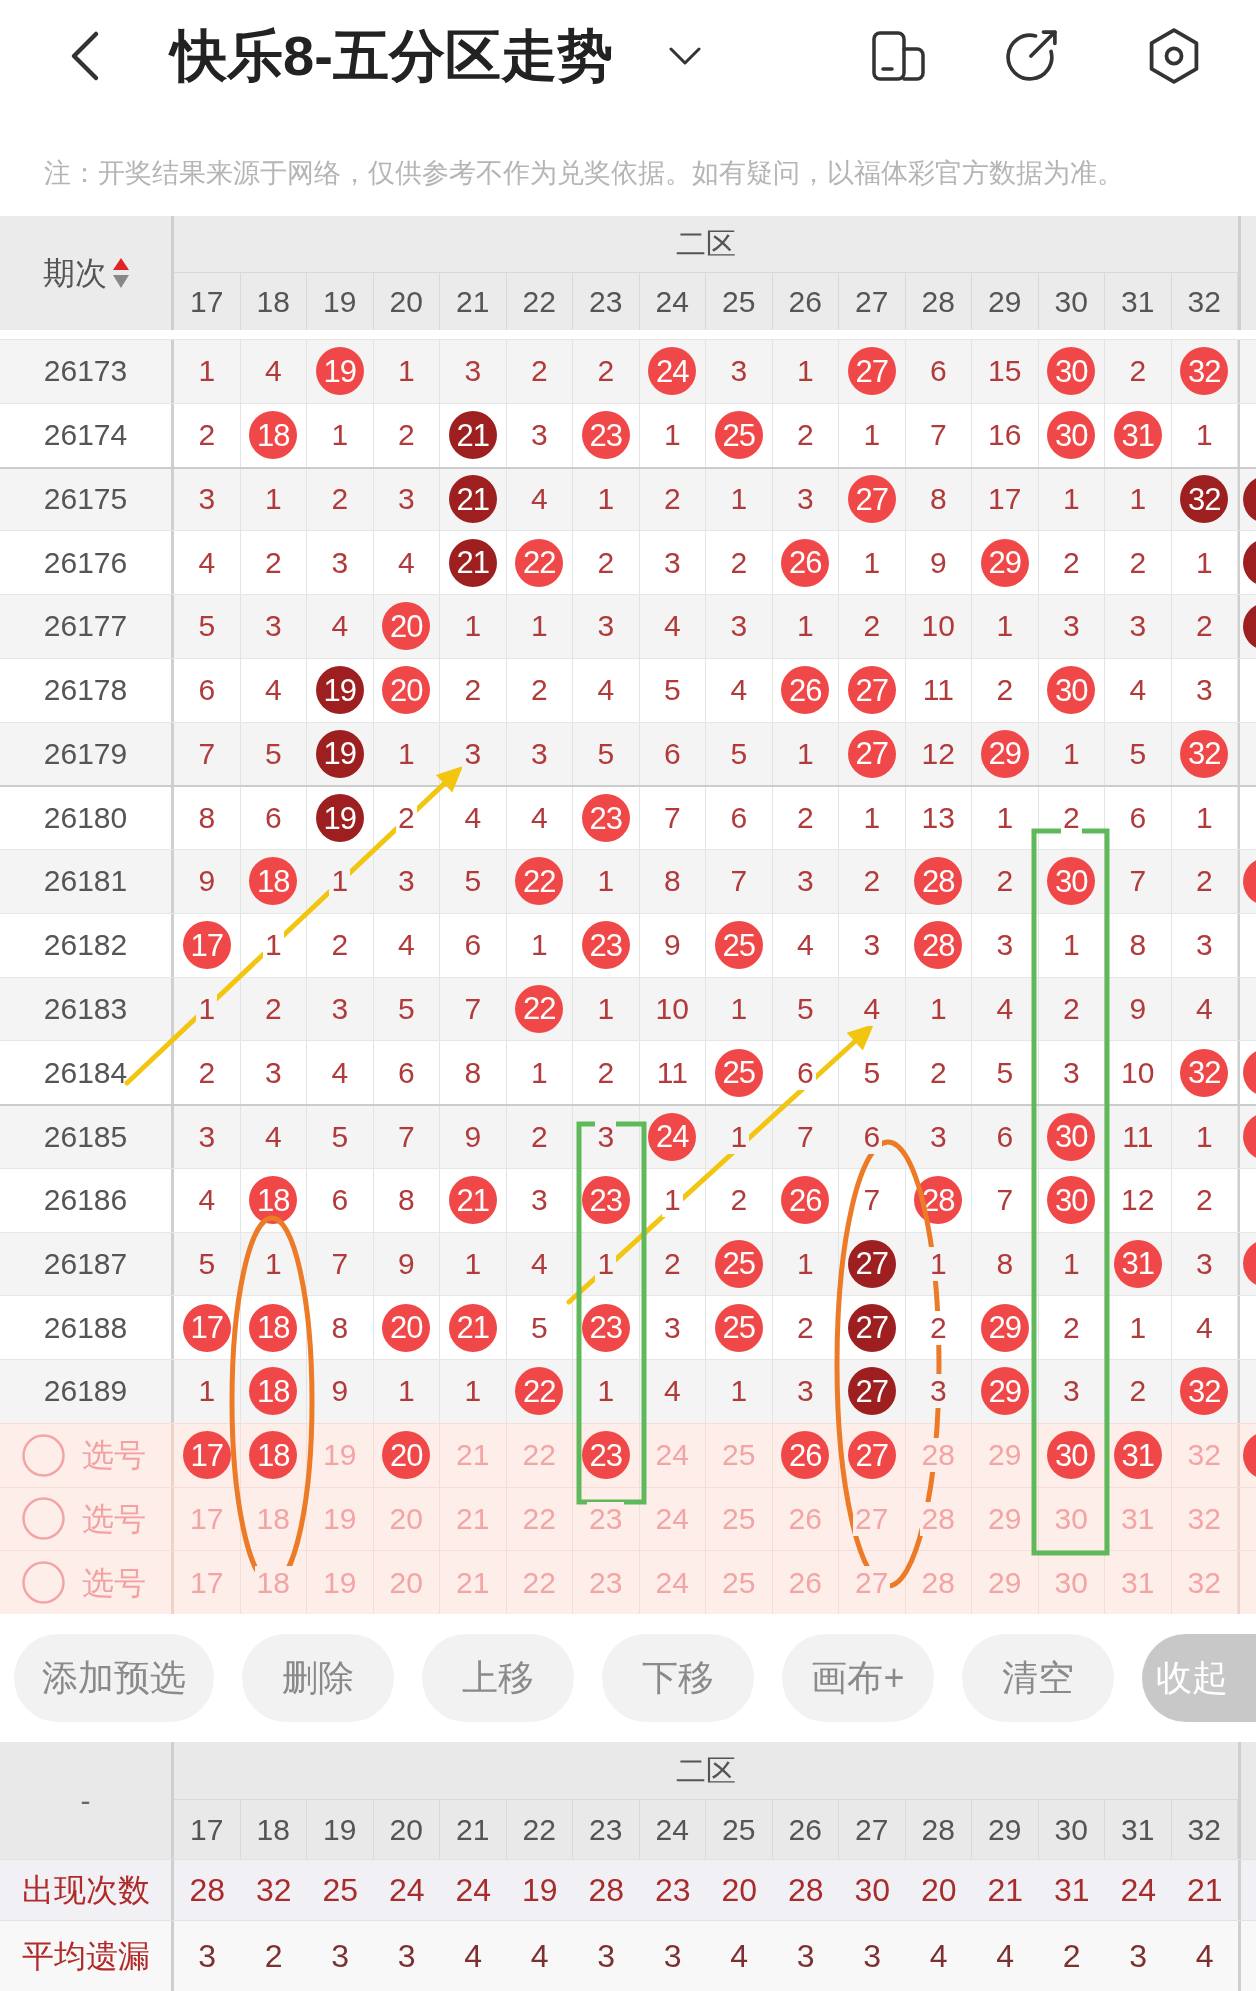  Describe the element at coordinates (85, 1136) in the screenshot. I see `period-number: 26185` at that location.